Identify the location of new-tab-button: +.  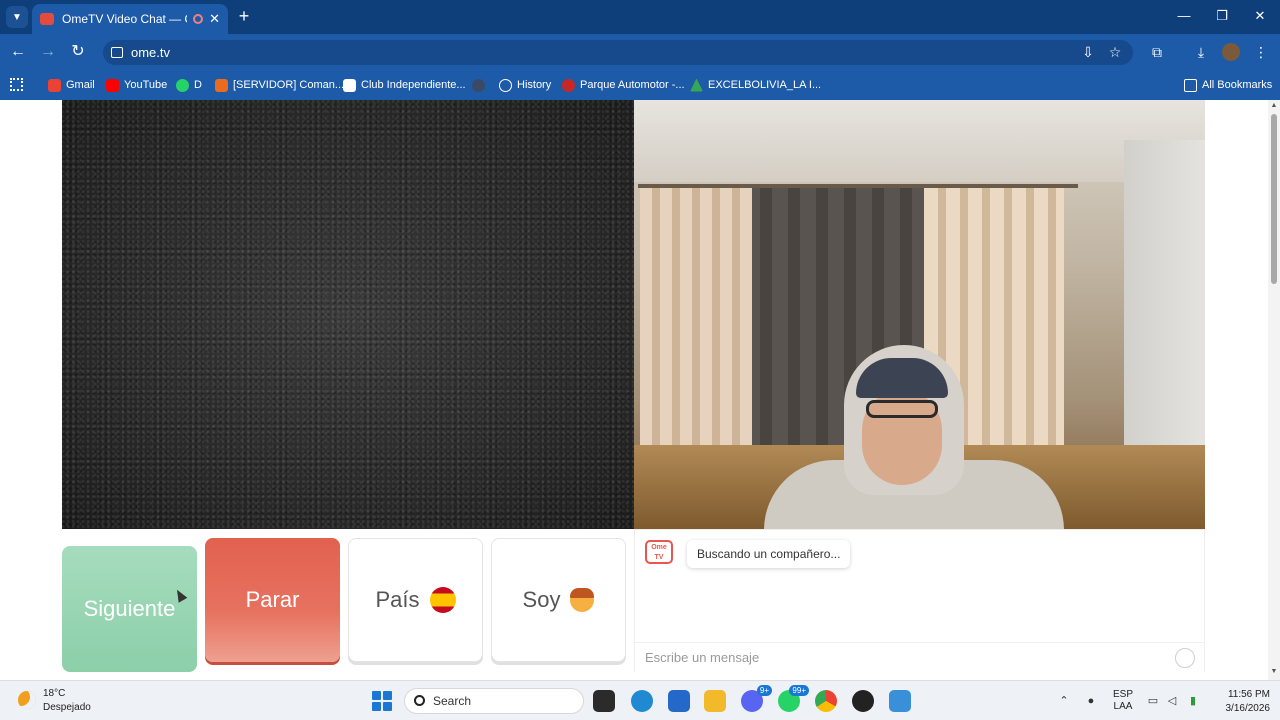
(244, 16).